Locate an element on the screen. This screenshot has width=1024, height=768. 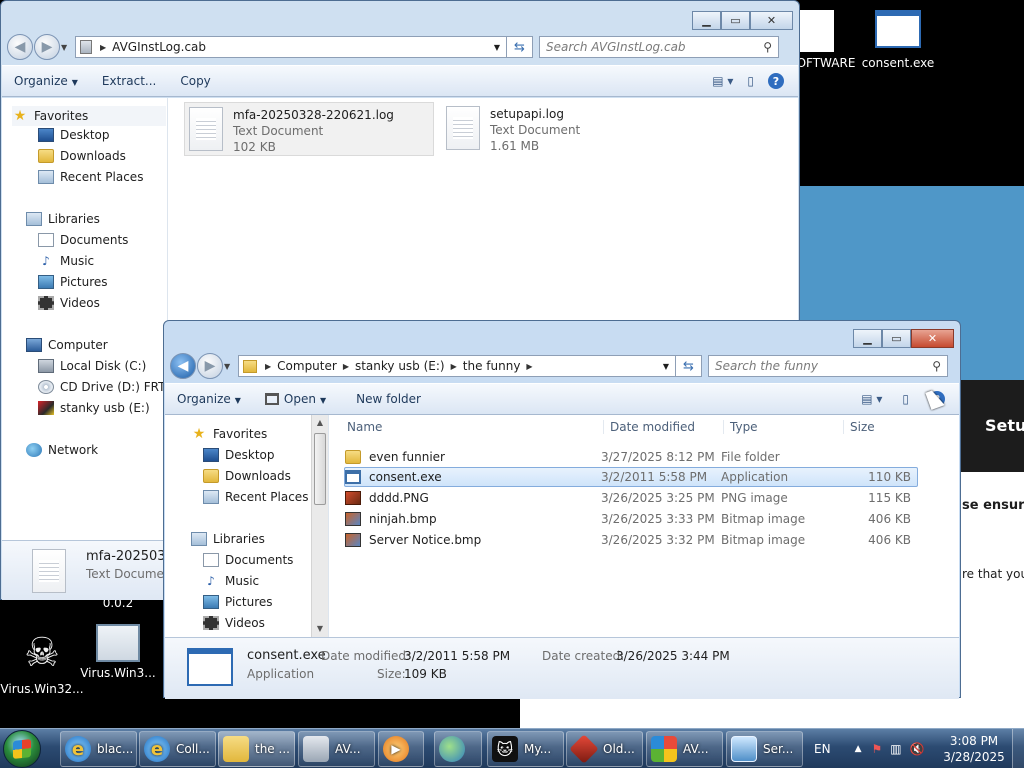
show-desktop-button is located at coordinates (1018, 748).